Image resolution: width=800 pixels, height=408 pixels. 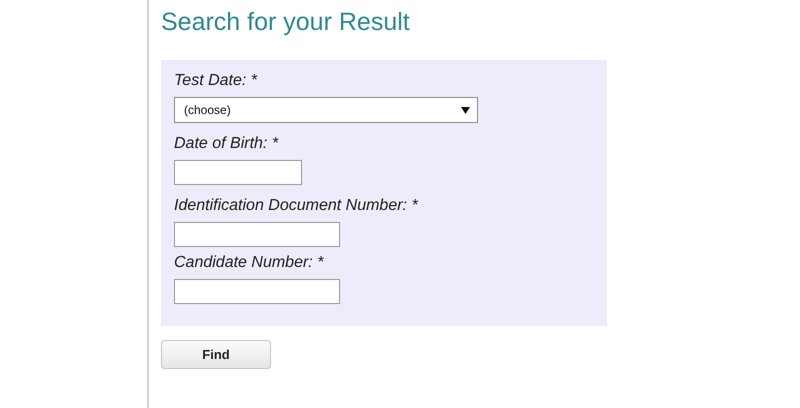 I want to click on find-button: Find, so click(x=216, y=354).